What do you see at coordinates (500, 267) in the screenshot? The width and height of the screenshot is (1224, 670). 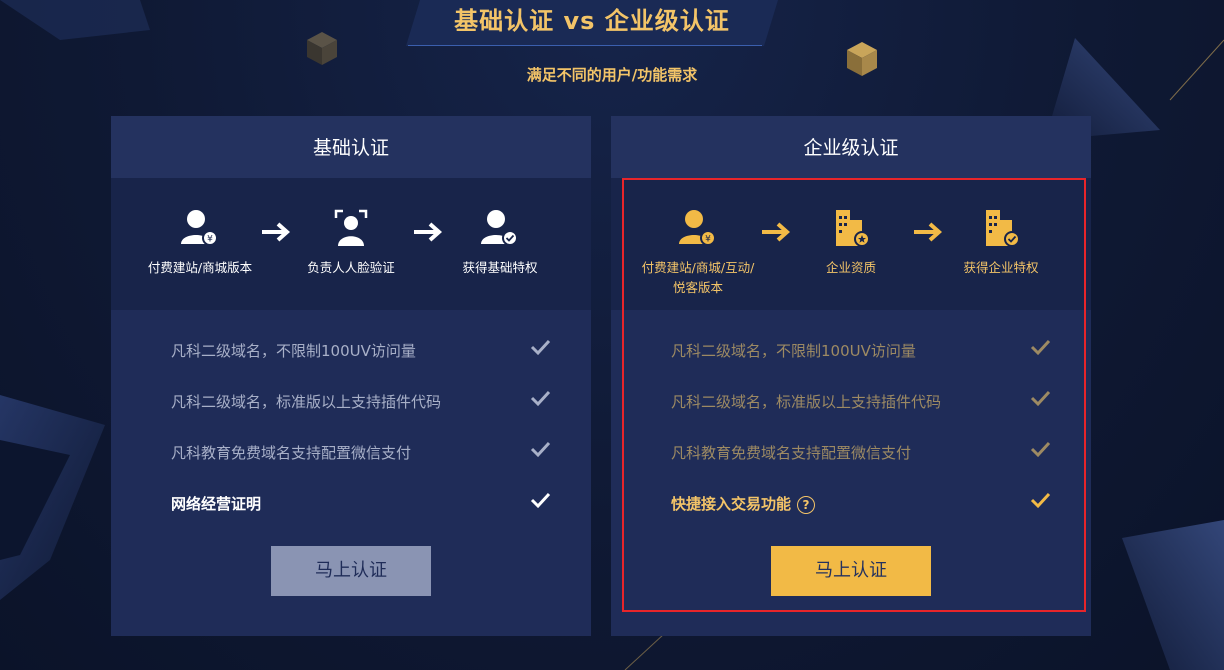 I see `basic-step-3-label: 获得基础特权` at bounding box center [500, 267].